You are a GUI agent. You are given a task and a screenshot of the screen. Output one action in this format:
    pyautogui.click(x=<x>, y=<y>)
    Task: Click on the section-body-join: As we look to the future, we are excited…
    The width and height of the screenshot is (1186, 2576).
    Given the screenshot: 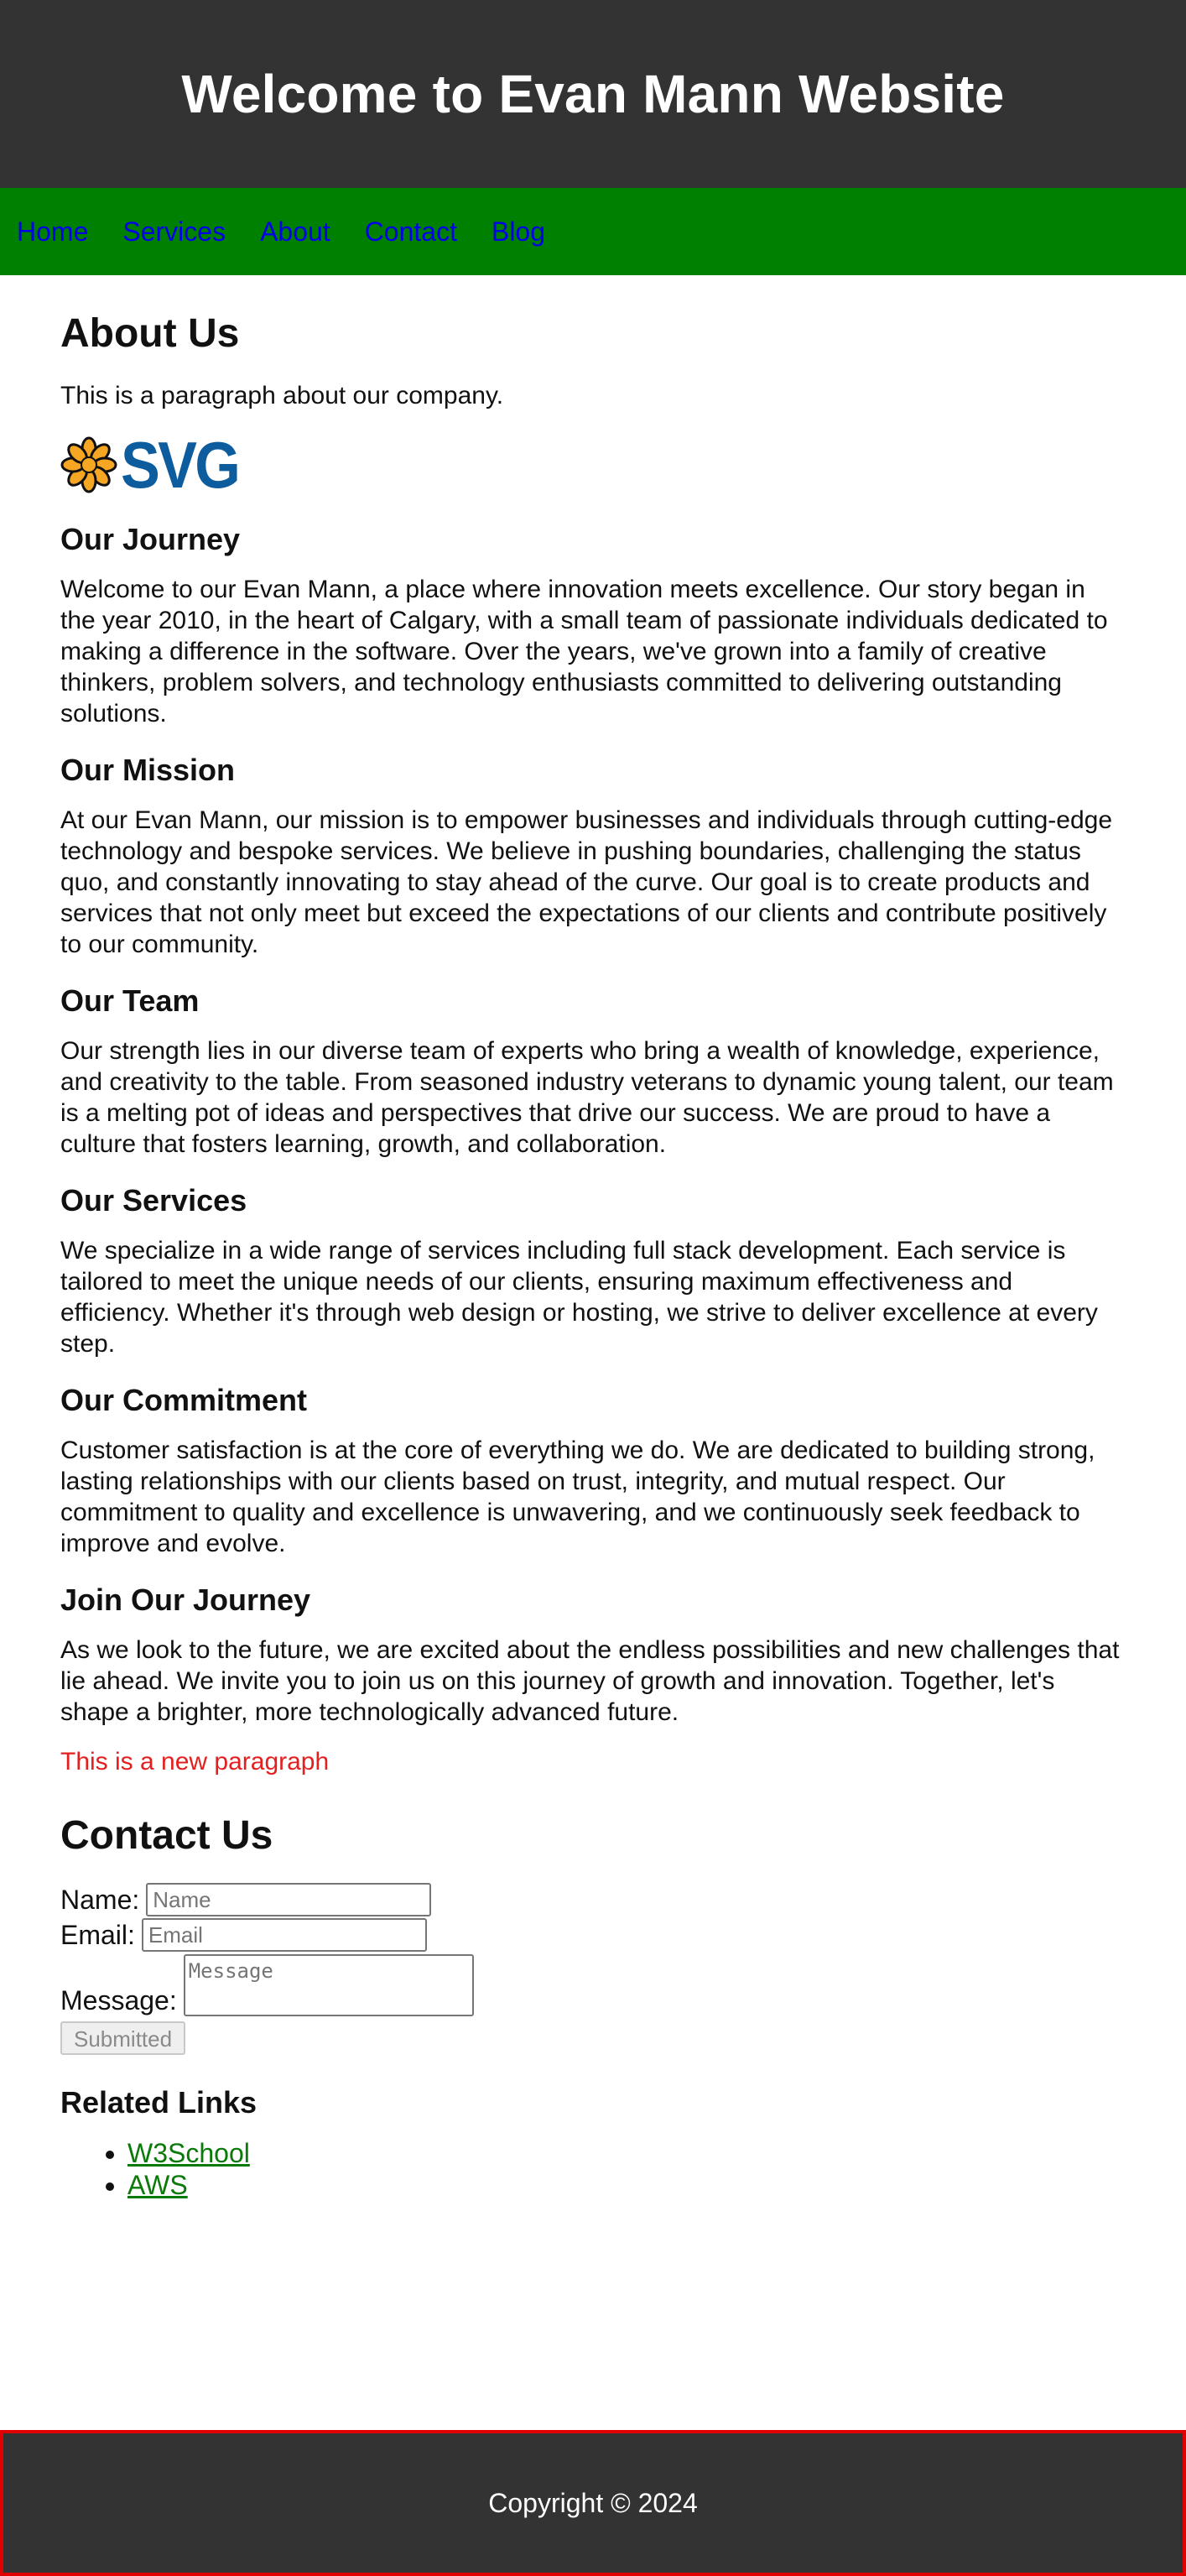 What is the action you would take?
    pyautogui.click(x=590, y=1681)
    